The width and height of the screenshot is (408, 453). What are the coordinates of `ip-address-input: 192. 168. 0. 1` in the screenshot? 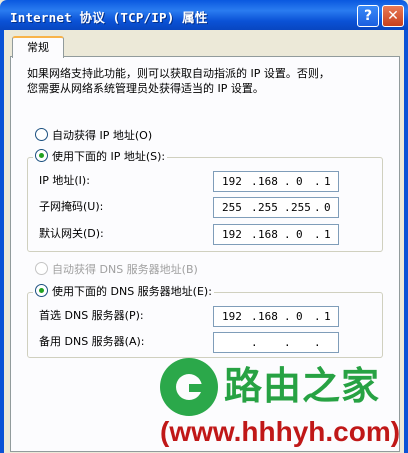 It's located at (276, 181).